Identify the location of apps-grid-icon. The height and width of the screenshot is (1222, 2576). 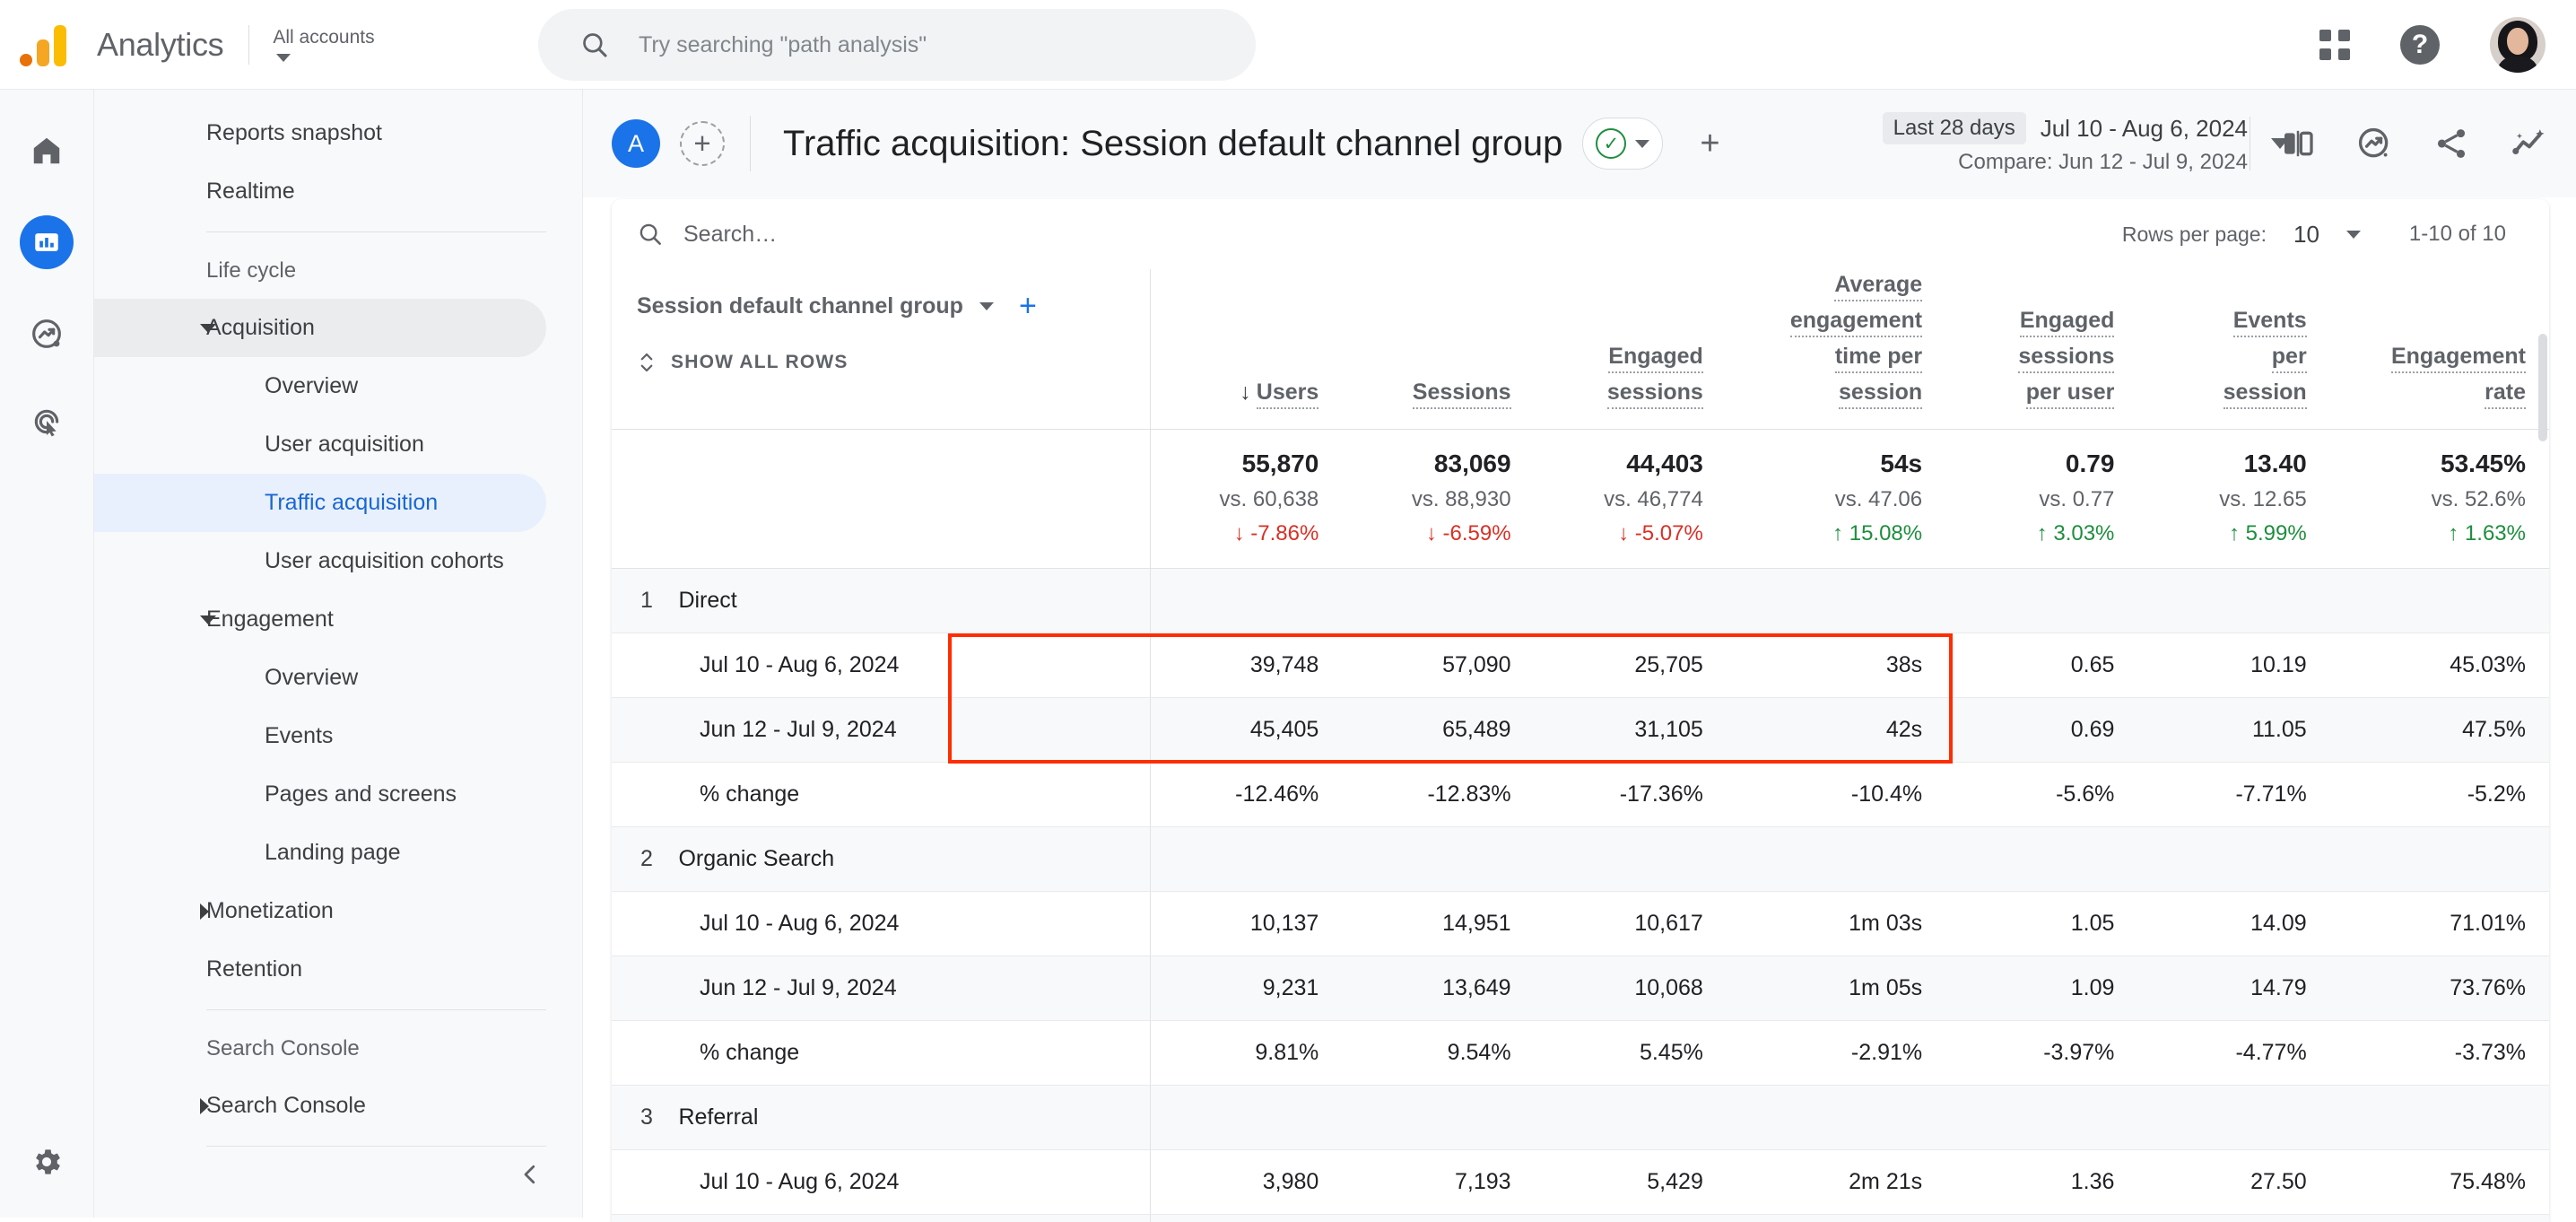
(2334, 45).